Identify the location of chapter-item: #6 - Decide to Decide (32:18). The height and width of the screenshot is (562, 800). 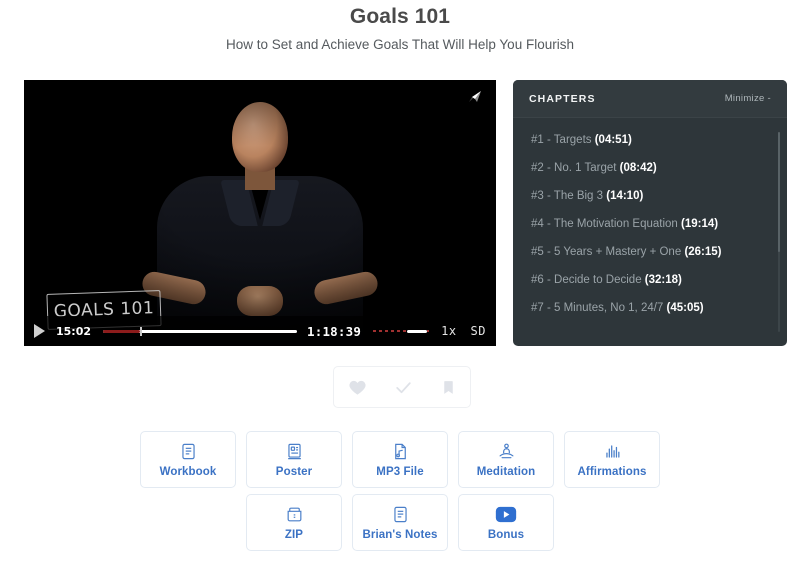
(650, 280).